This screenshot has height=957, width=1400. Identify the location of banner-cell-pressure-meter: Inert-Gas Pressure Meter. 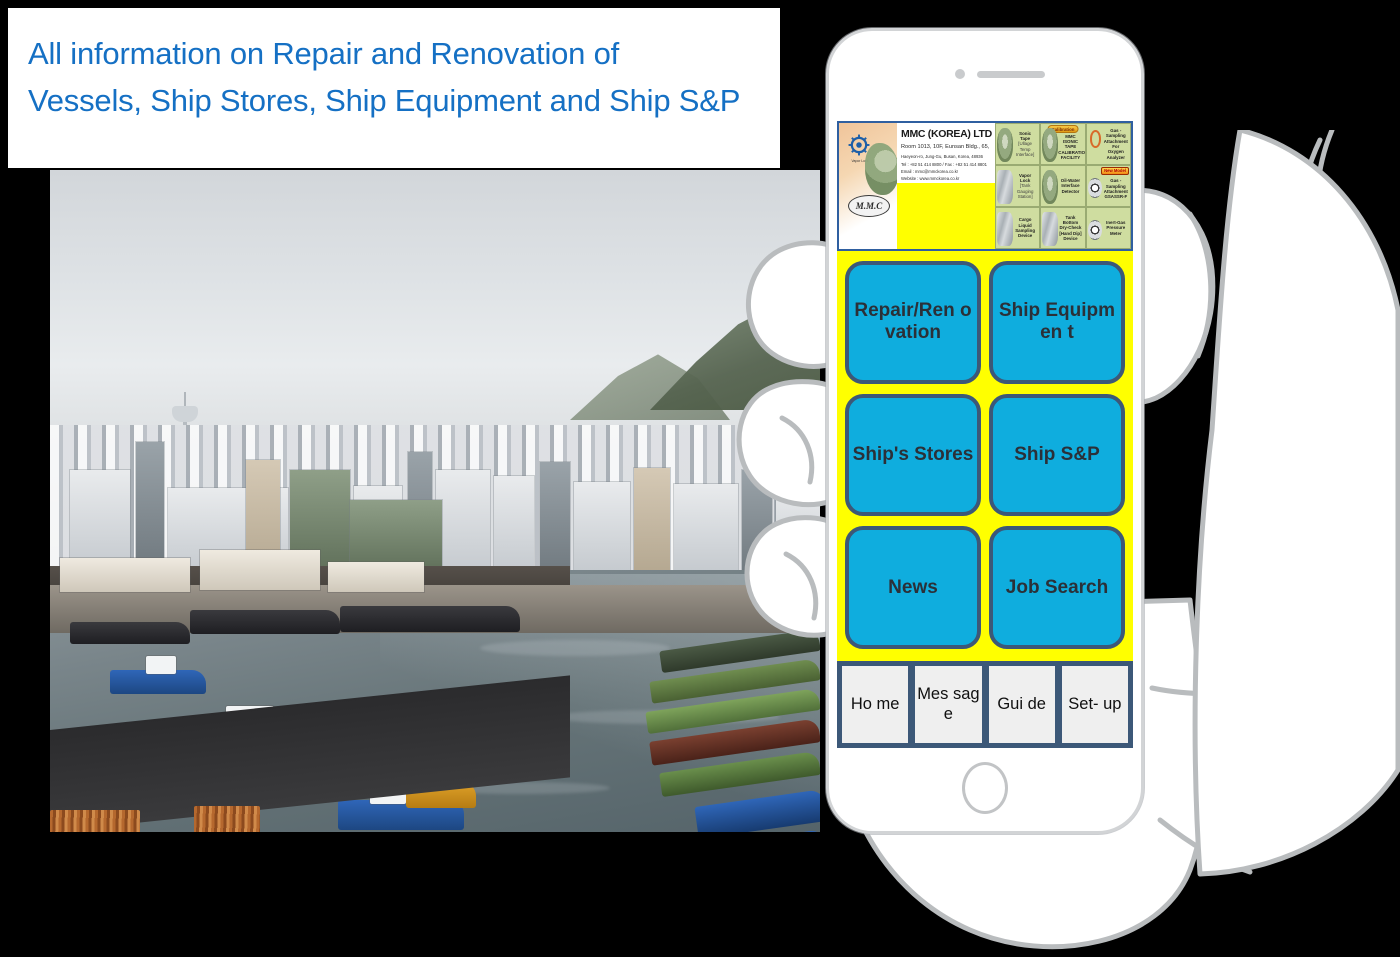
(1108, 228).